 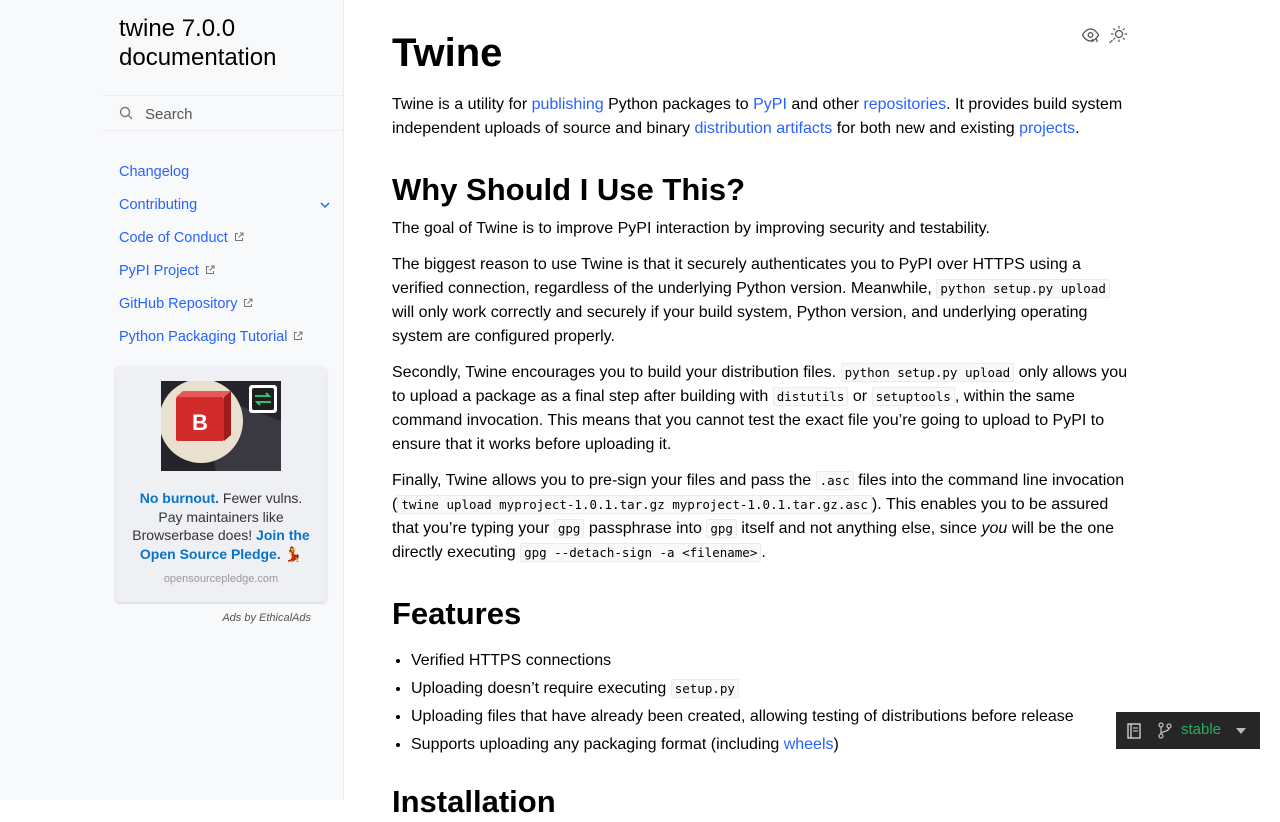 I want to click on sidebar-item-code-of-conduct: Code of Conduct, so click(x=230, y=242).